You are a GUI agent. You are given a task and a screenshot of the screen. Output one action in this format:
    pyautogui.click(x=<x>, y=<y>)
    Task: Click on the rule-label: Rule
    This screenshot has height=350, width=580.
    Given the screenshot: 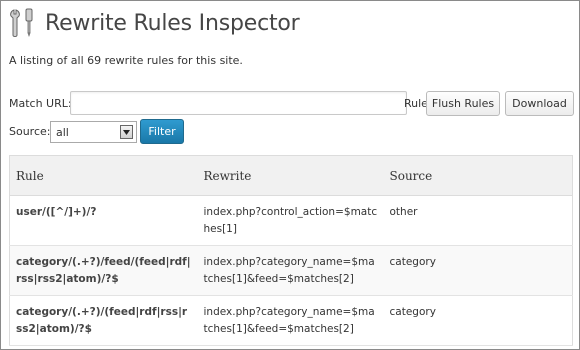 What is the action you would take?
    pyautogui.click(x=416, y=103)
    